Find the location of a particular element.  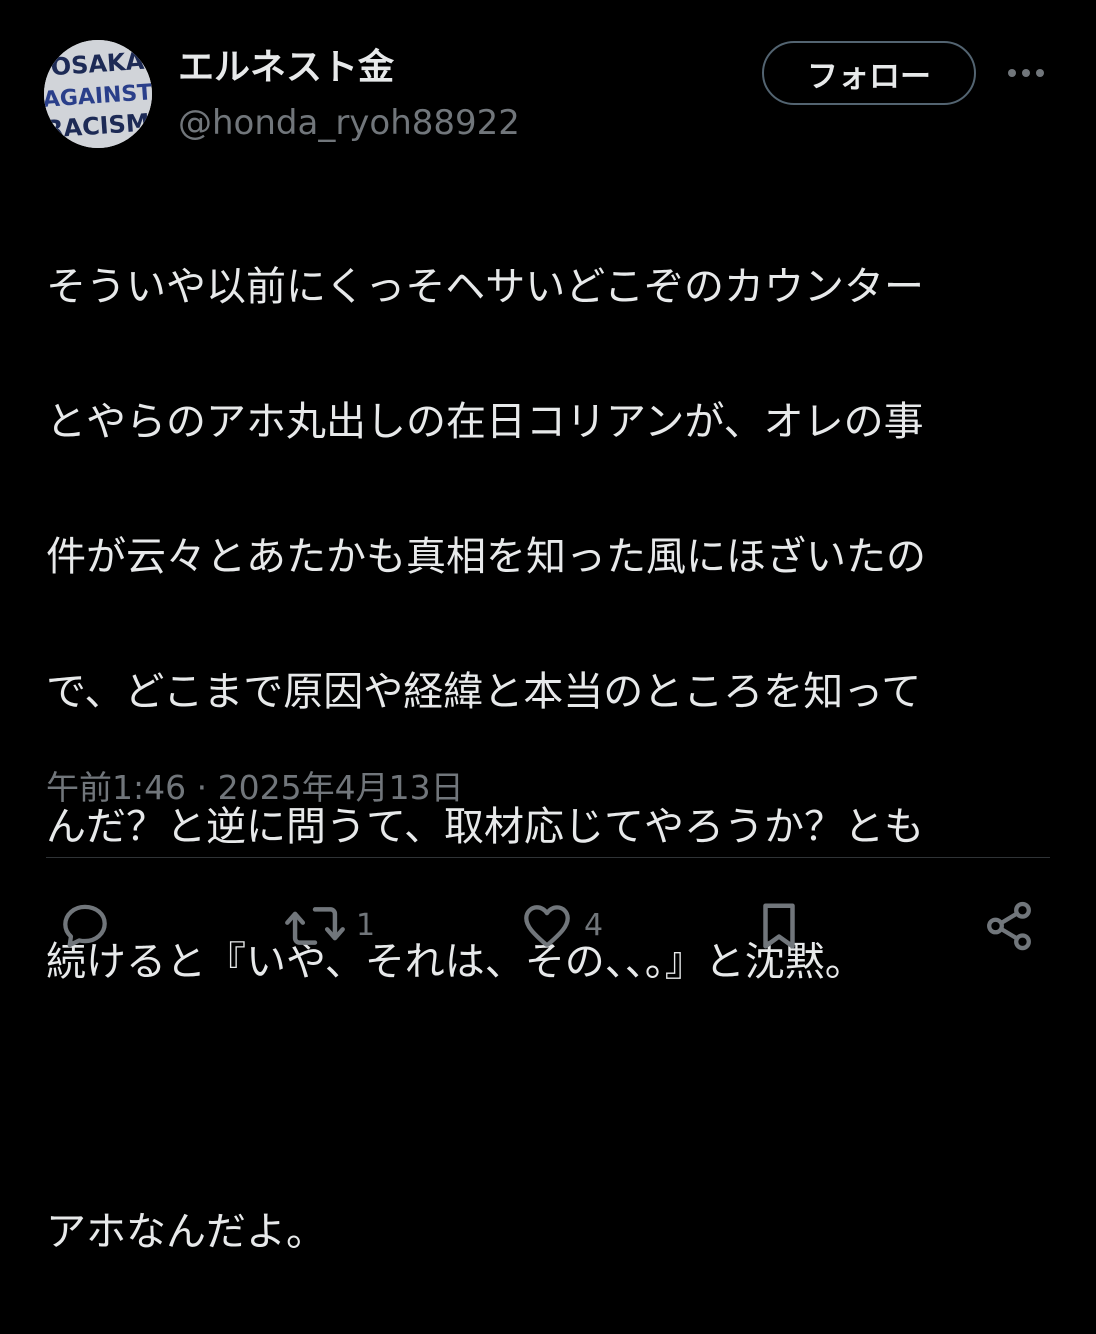

avatar: OSAKA AGAINST RACISM is located at coordinates (98, 94).